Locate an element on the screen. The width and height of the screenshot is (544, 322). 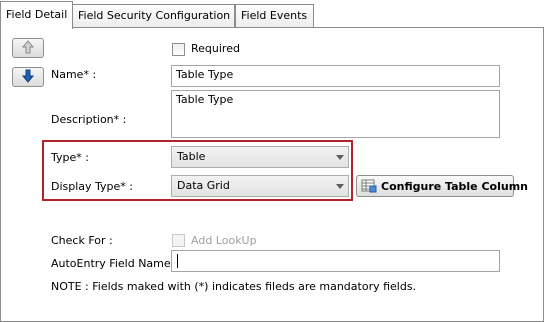
arrow-up-icon is located at coordinates (28, 48).